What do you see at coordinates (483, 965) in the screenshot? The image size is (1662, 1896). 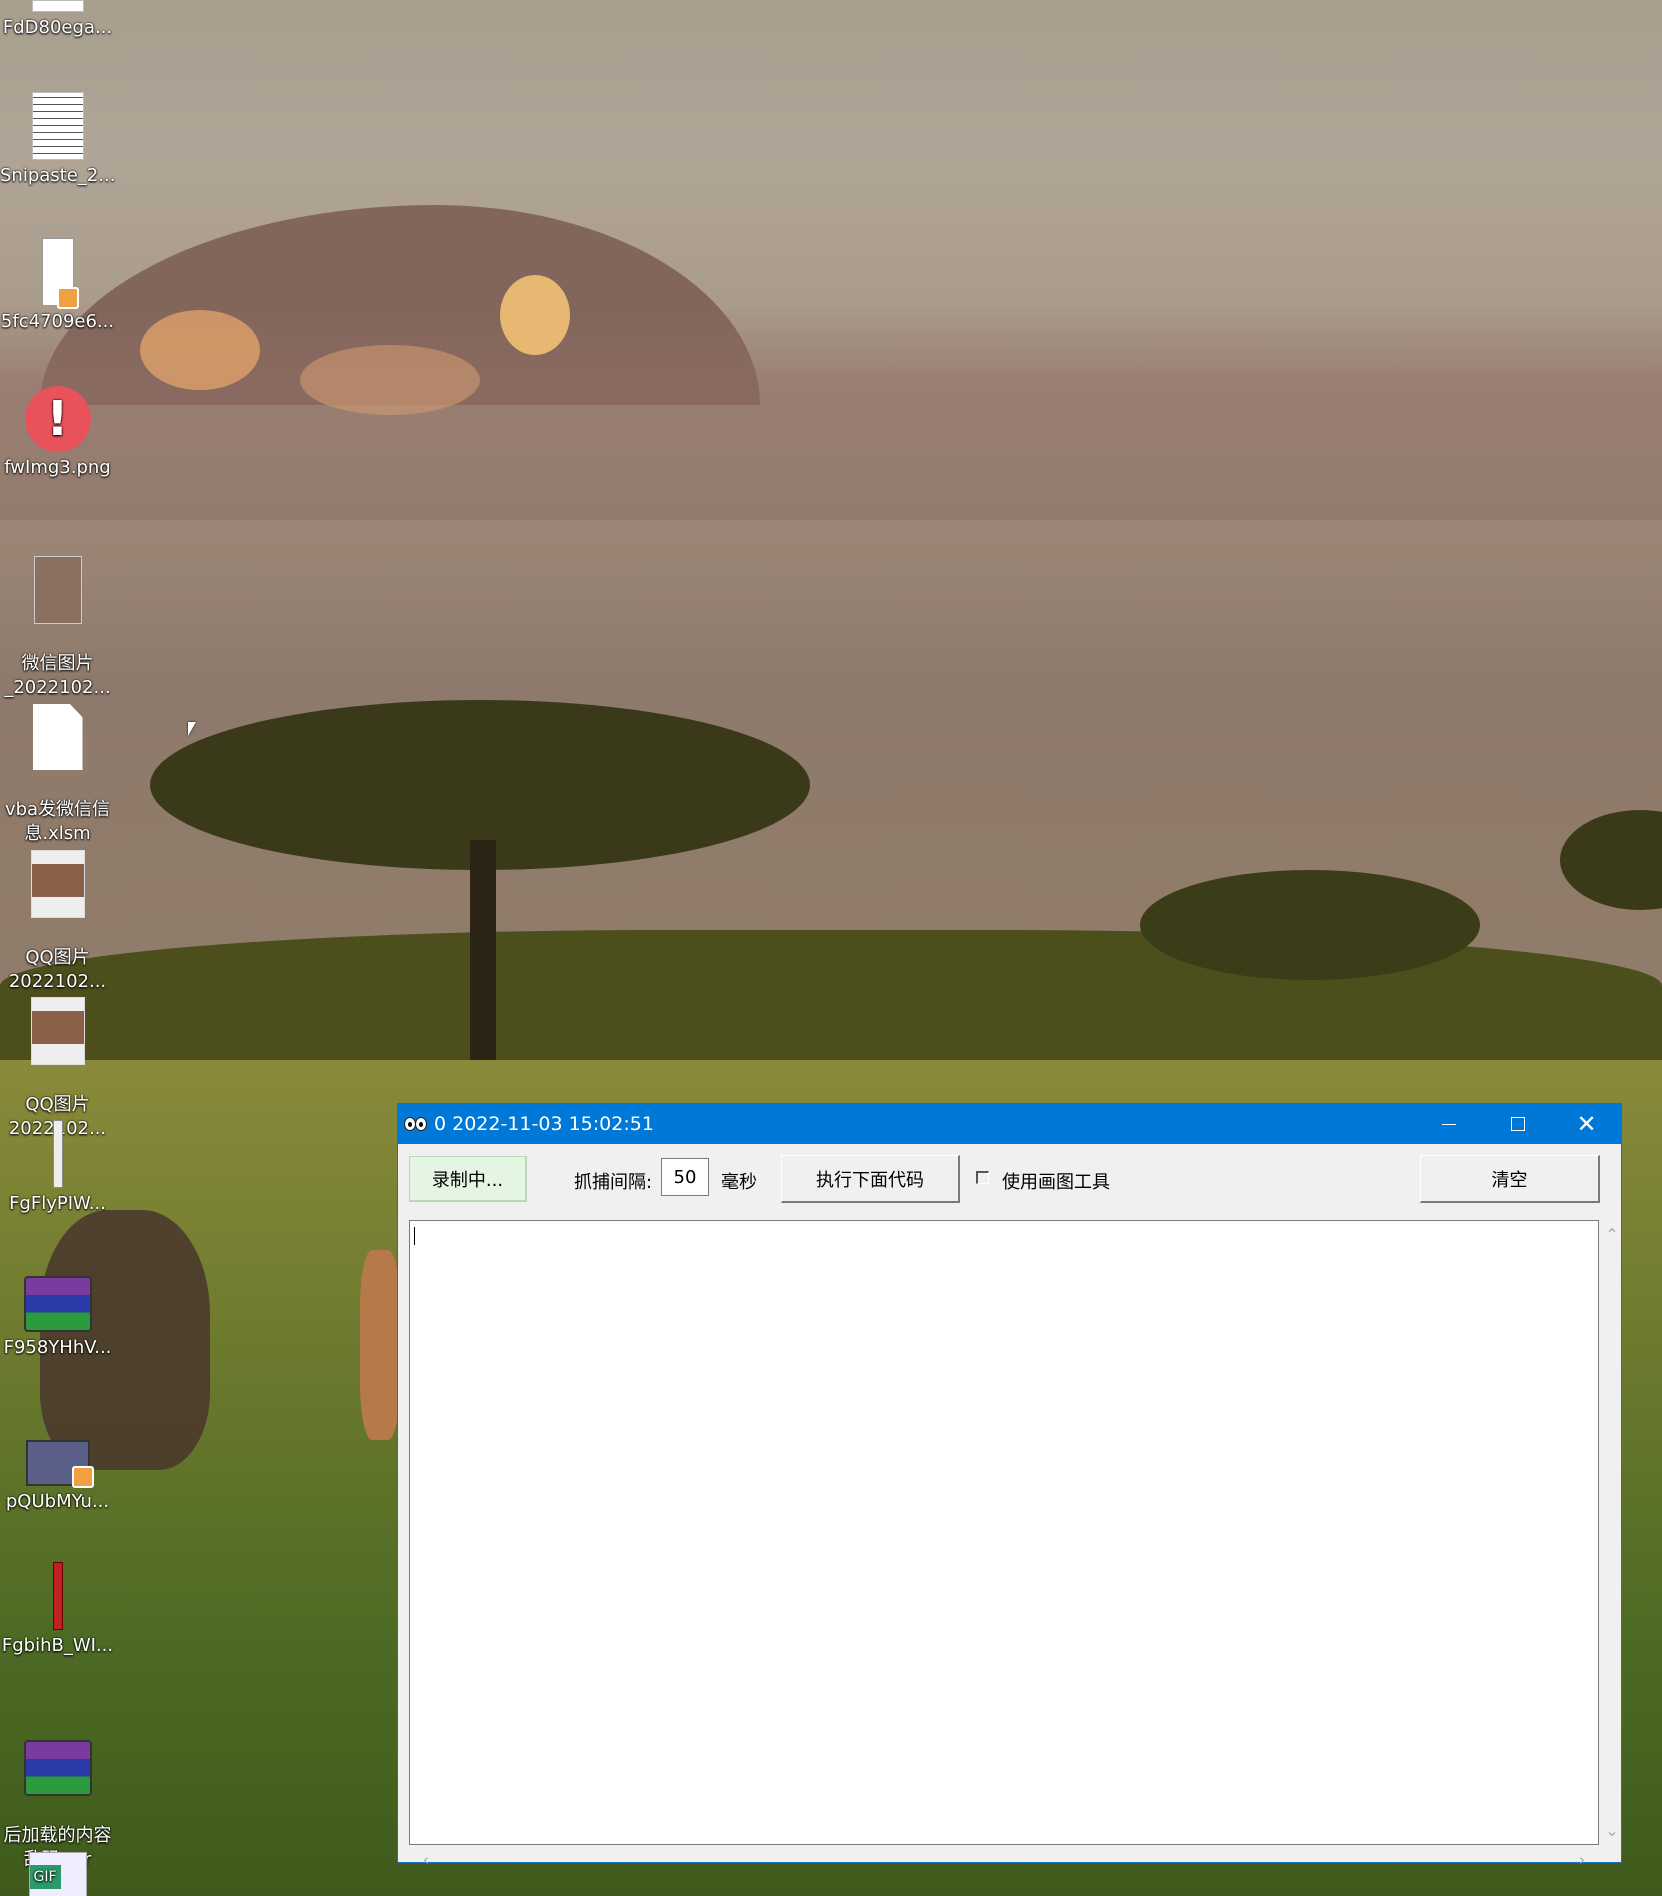 I see `wallpaper-trunk` at bounding box center [483, 965].